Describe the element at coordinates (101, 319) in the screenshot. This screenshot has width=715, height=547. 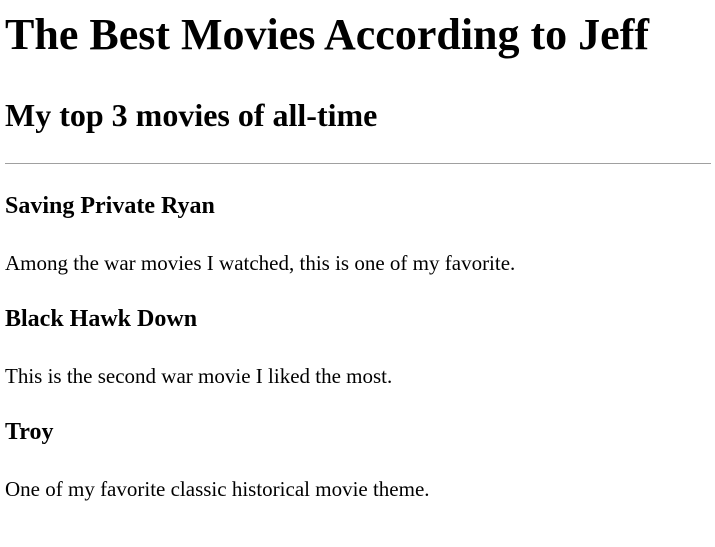
I see `movie-title: Black Hawk Down` at that location.